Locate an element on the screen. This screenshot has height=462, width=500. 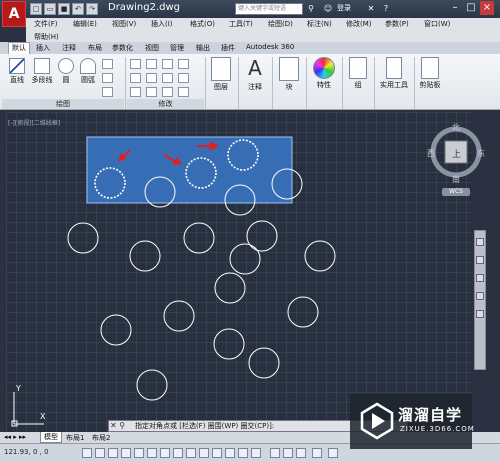
tab-model: 模型 is located at coordinates (51, 437).